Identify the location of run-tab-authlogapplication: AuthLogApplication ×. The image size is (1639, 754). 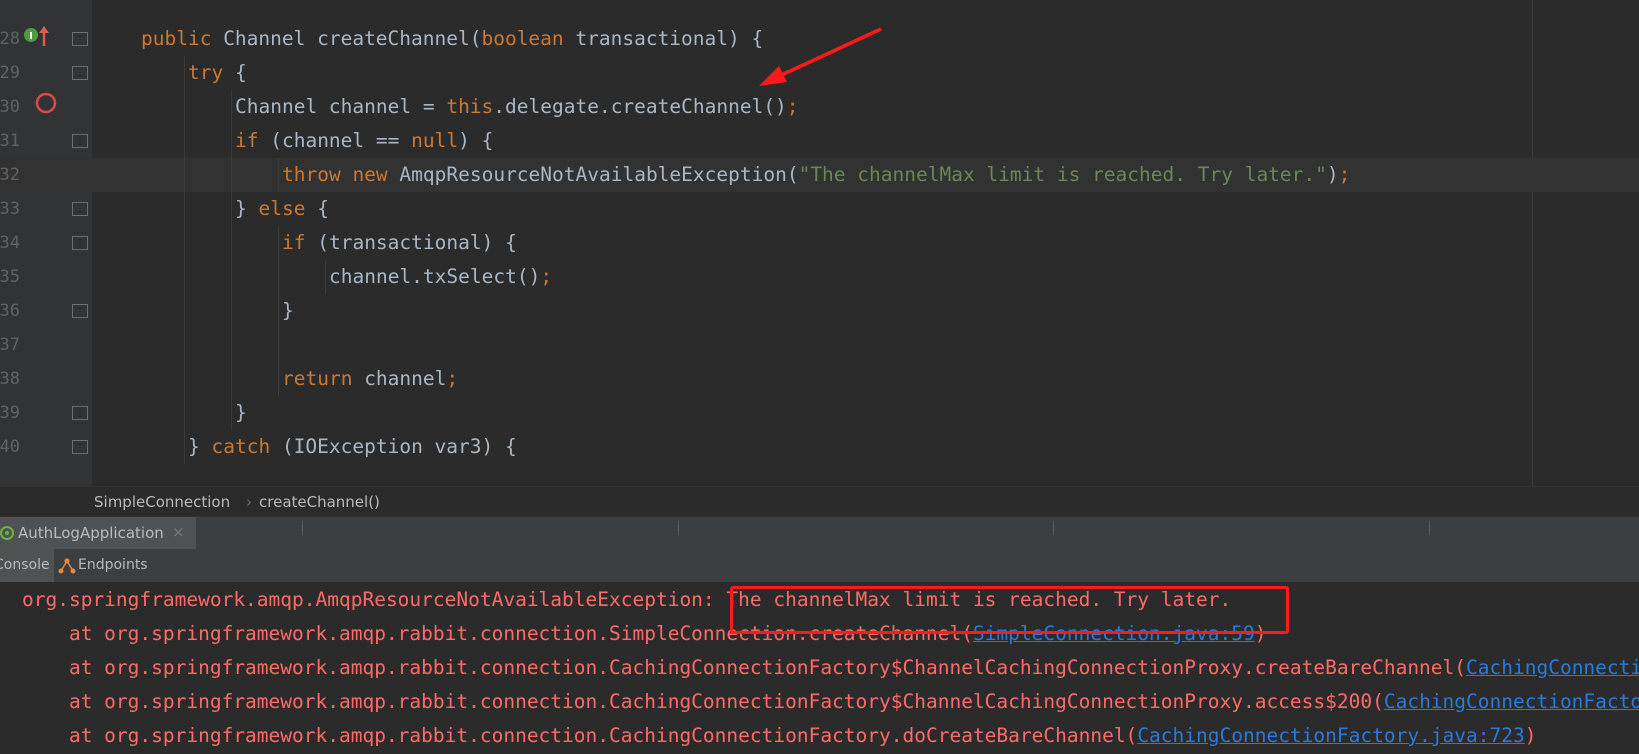
(98, 533).